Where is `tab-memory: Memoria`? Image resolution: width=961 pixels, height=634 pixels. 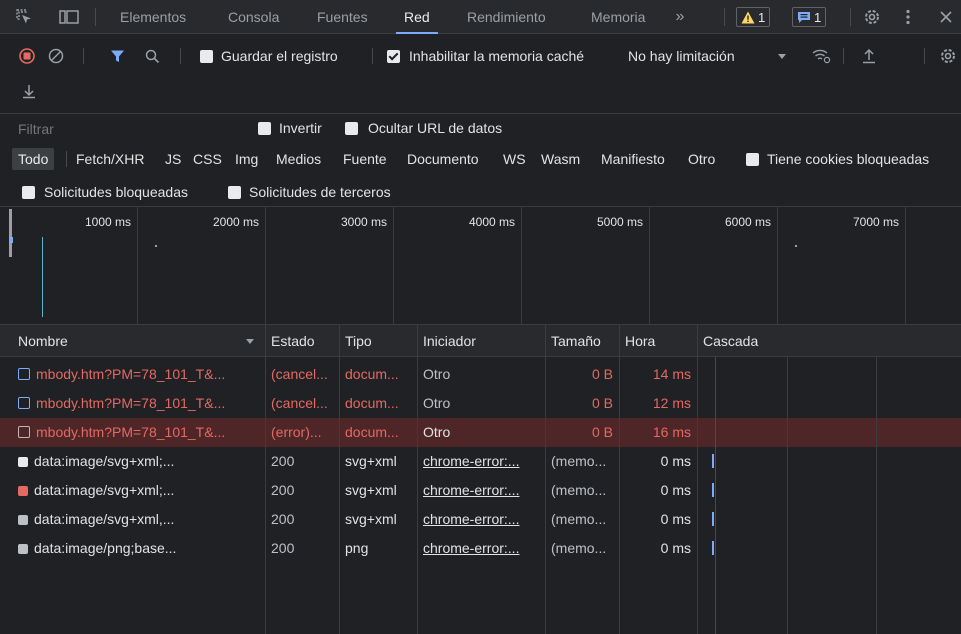 tab-memory: Memoria is located at coordinates (618, 17).